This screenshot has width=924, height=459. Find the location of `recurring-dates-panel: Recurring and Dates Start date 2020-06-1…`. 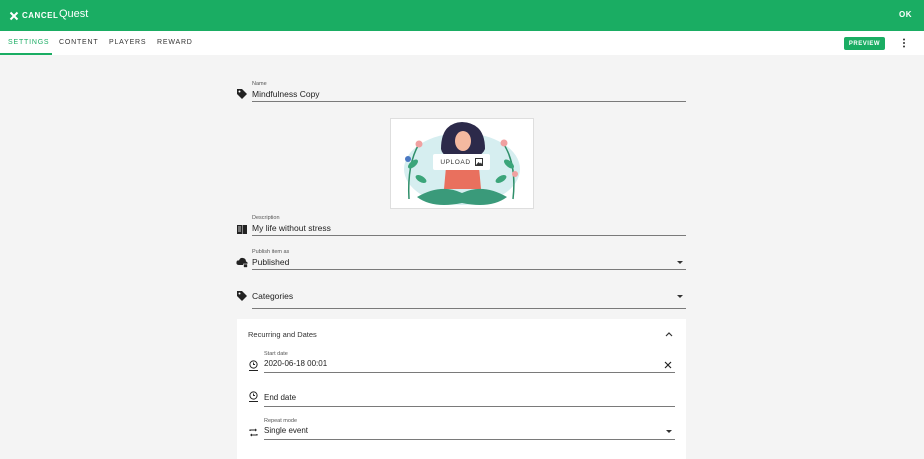

recurring-dates-panel: Recurring and Dates Start date 2020-06-1… is located at coordinates (461, 389).